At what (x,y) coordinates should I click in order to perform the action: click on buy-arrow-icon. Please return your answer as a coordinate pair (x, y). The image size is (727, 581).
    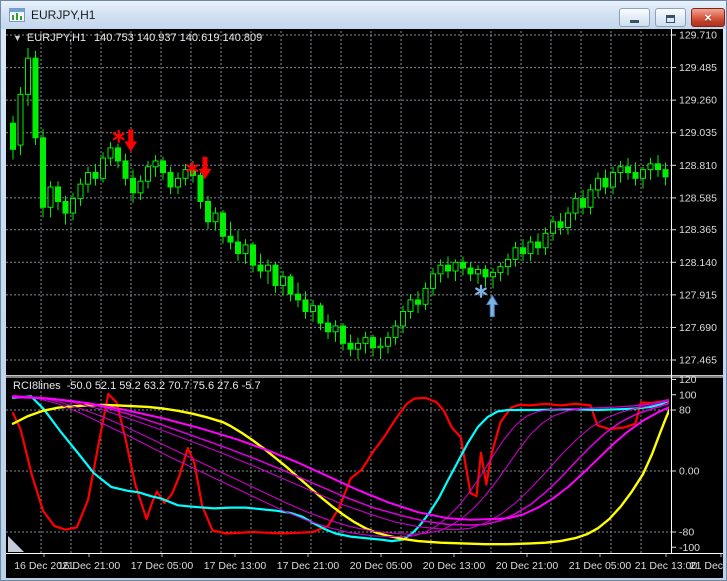
    Looking at the image, I should click on (492, 306).